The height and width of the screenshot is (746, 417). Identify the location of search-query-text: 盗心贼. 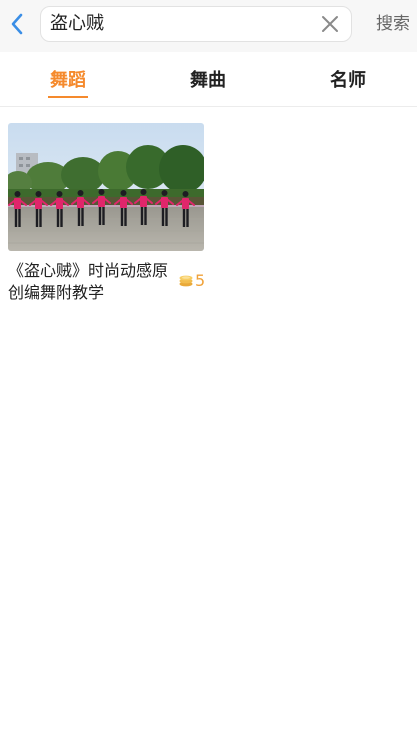
(77, 23).